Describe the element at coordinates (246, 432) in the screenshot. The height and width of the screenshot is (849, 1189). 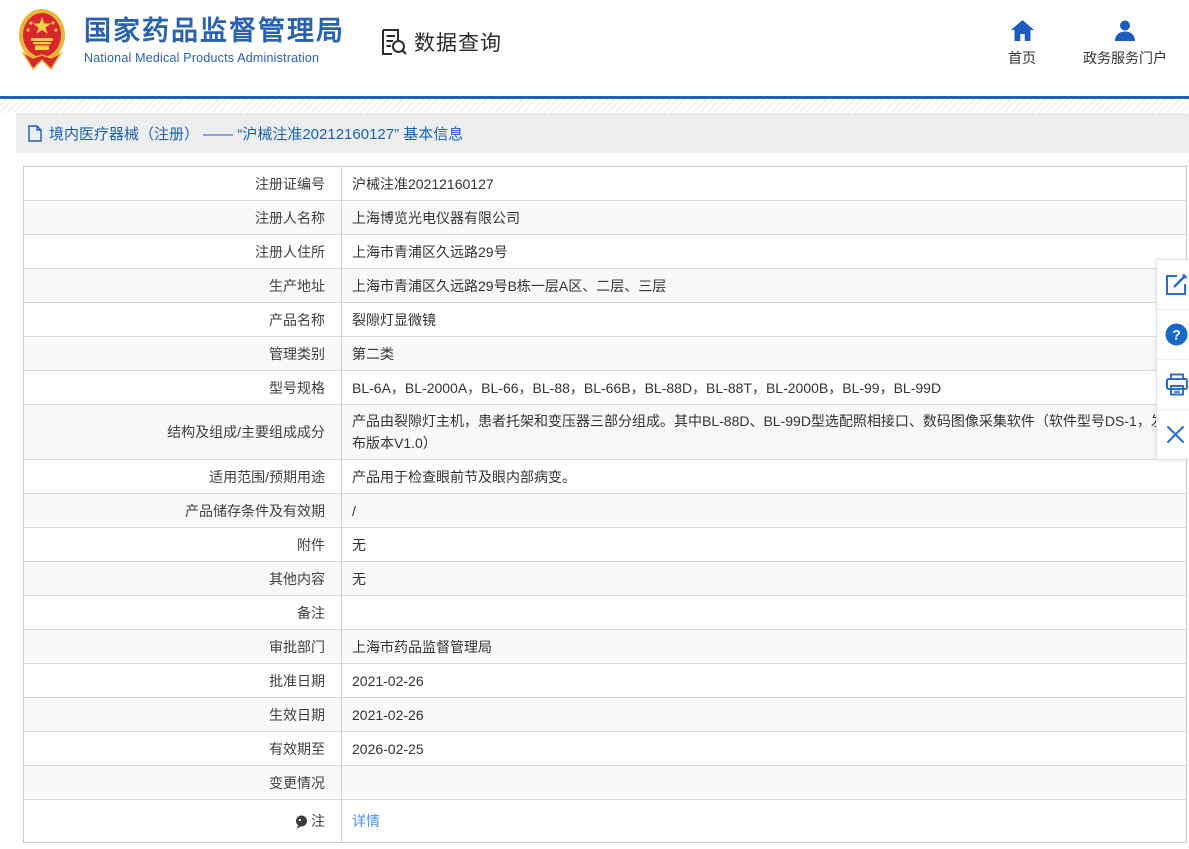
I see `row-label-text: 结构及组成/主要组成成分` at that location.